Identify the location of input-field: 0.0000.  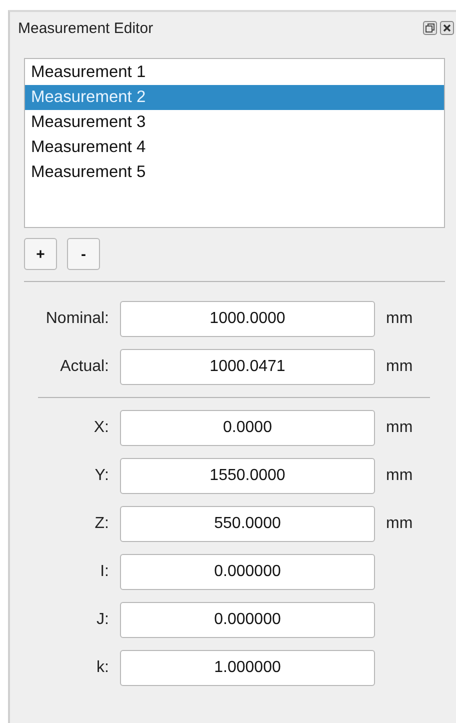
(247, 428).